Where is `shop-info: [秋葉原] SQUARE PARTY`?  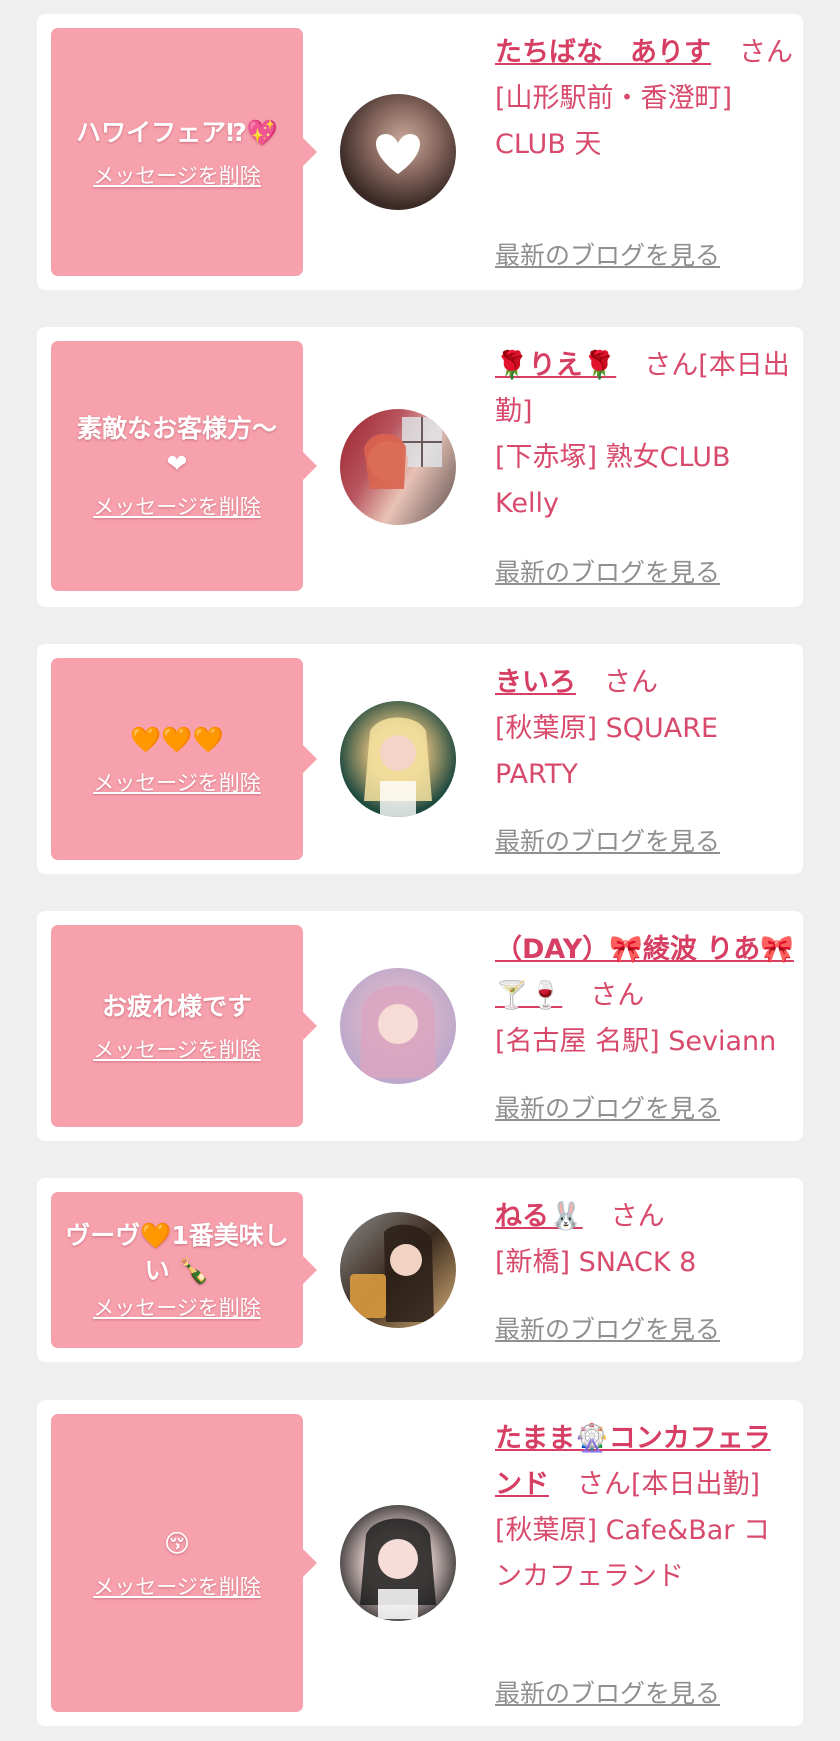
shop-info: [秋葉原] SQUARE PARTY is located at coordinates (607, 751).